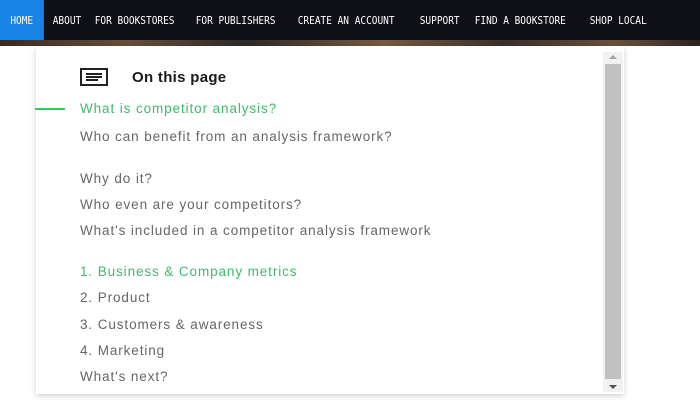  Describe the element at coordinates (235, 20) in the screenshot. I see `nav-for-publishers: FOR PUBLISHERS` at that location.